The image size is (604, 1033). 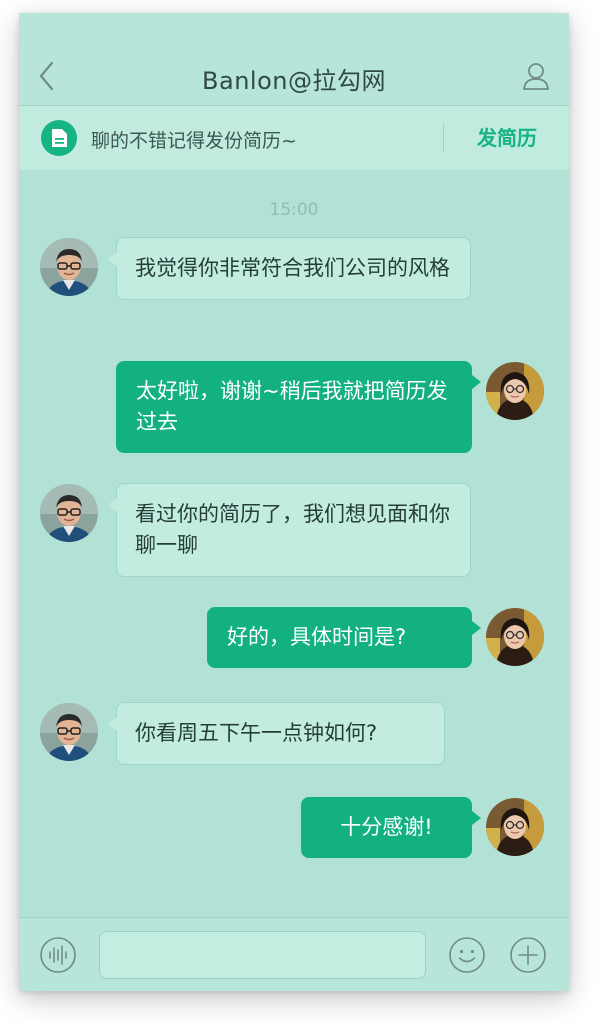 I want to click on message-bubble-outgoing: 太好啦，谢谢~稍后我就把简历发过去, so click(x=298, y=407).